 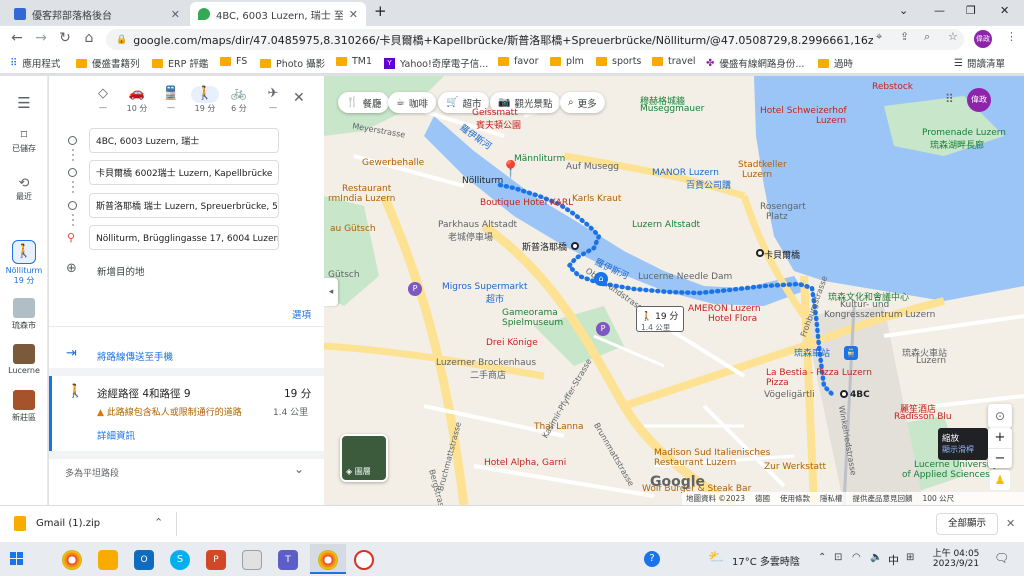 I want to click on chevron-down-icon: ⌄, so click(x=299, y=469).